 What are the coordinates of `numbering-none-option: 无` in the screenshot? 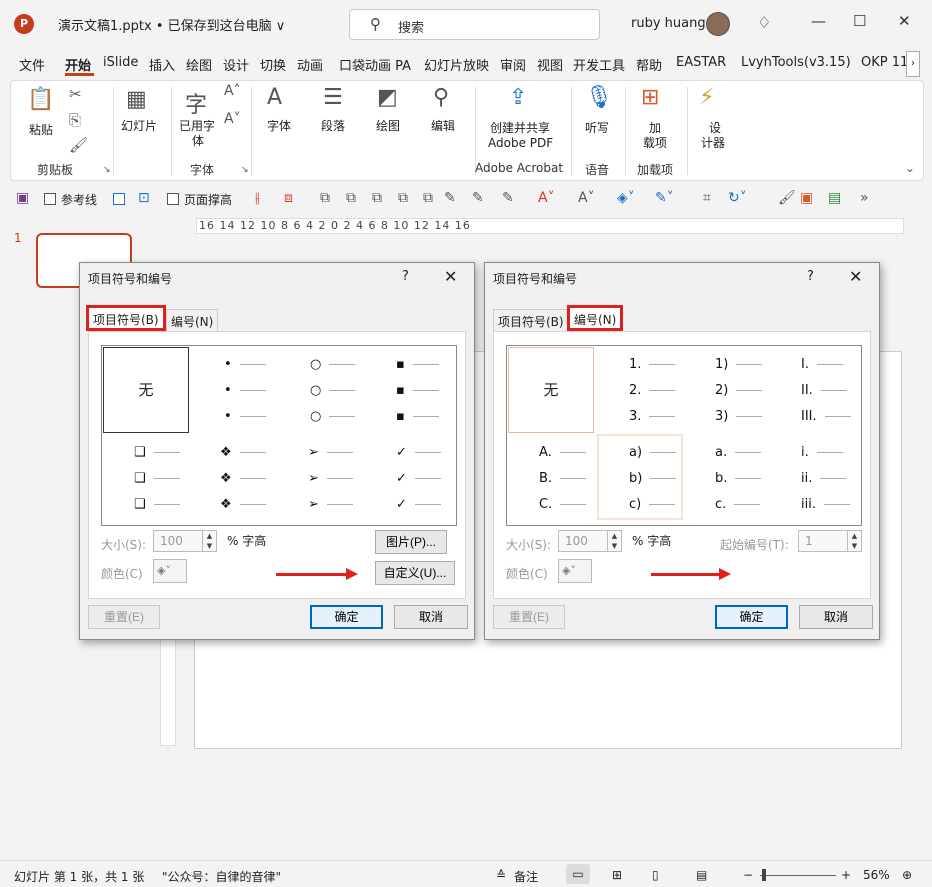 It's located at (551, 390).